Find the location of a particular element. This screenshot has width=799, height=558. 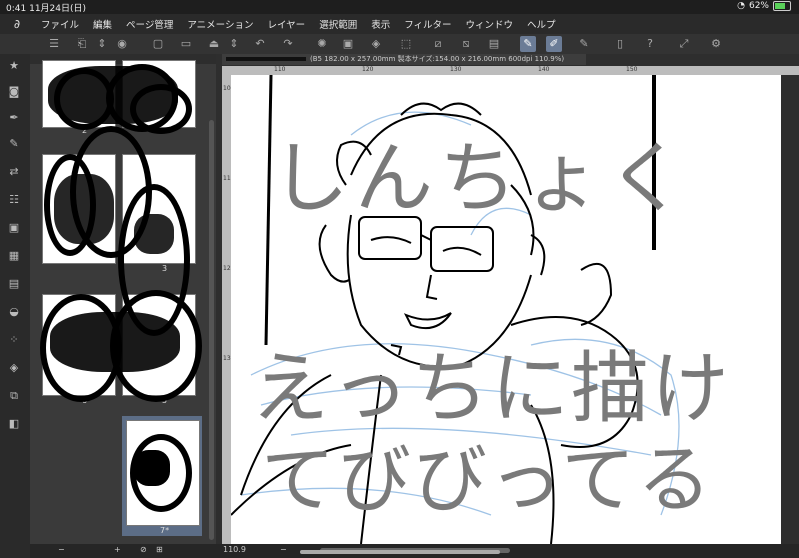

drop-icon: ◒ is located at coordinates (14, 312).